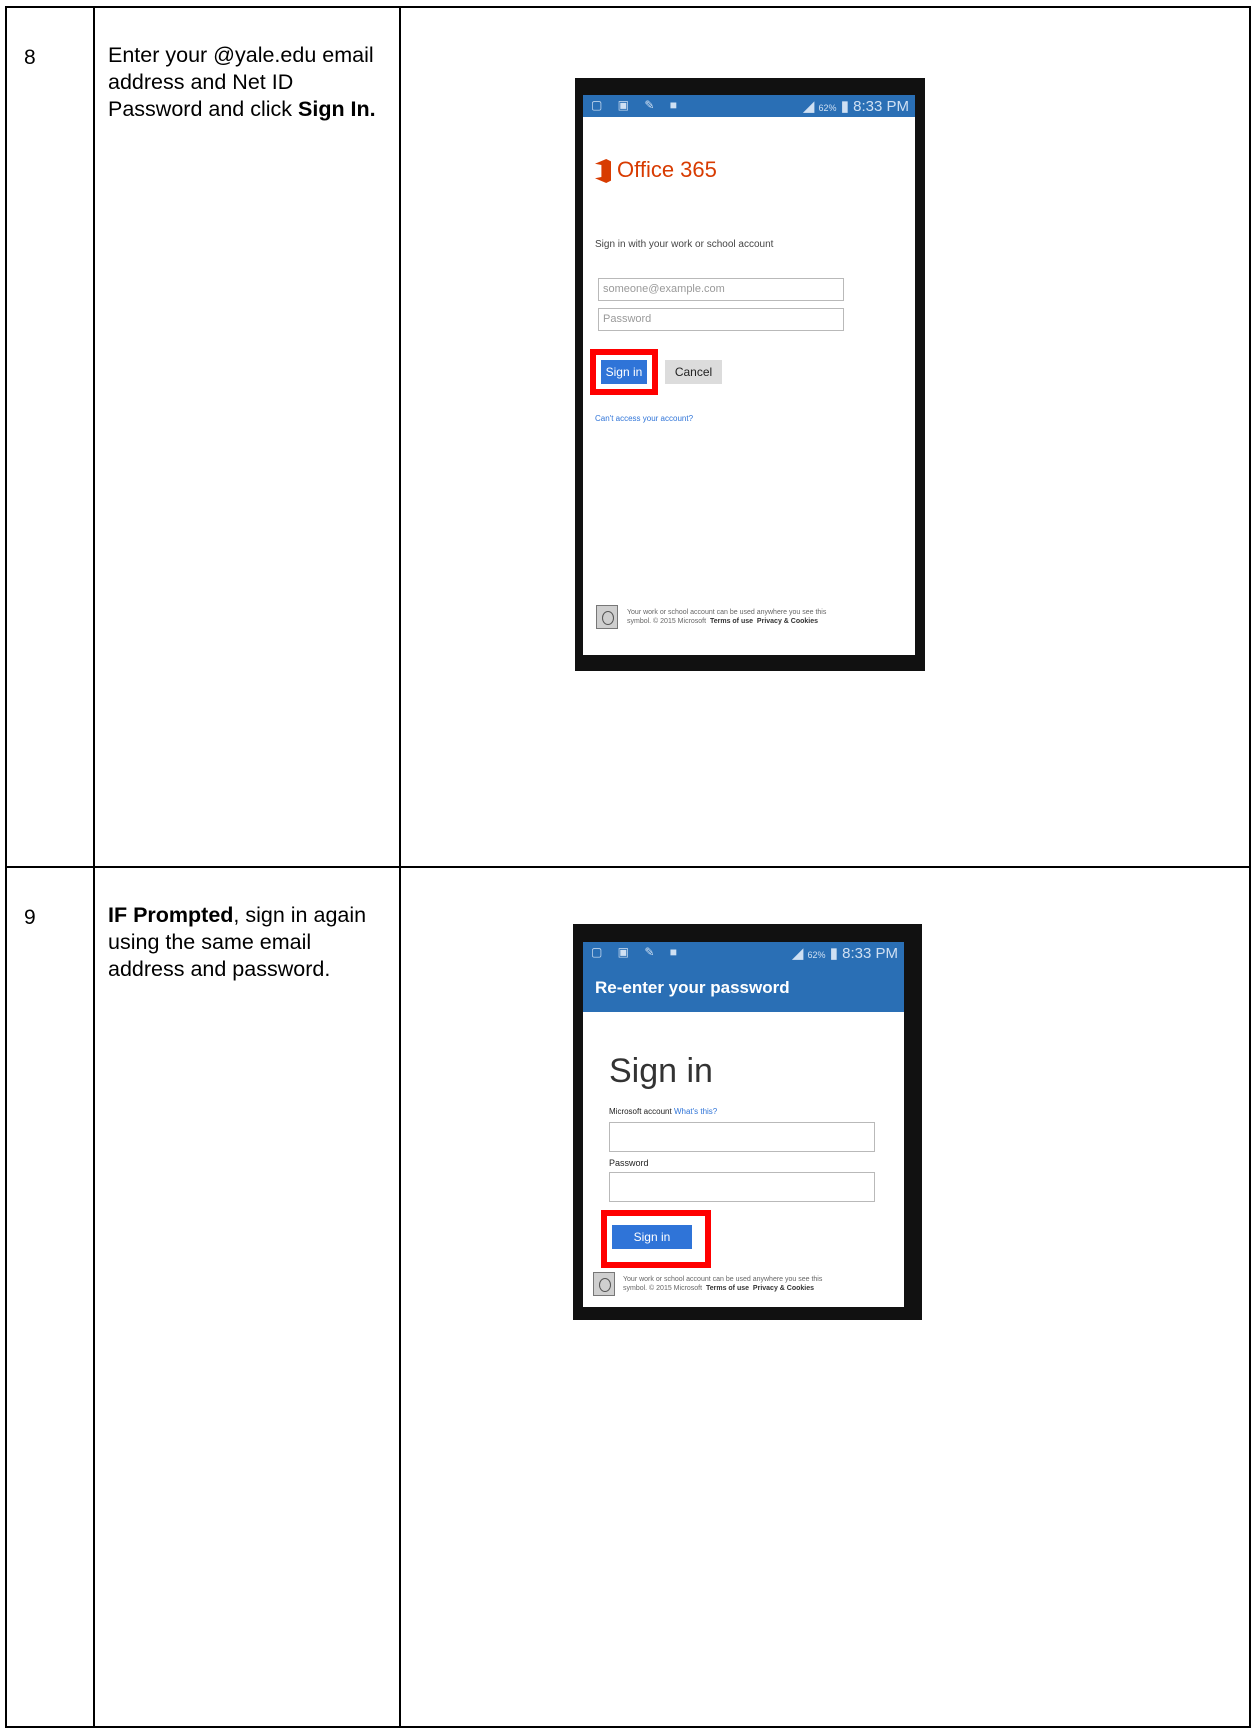  Describe the element at coordinates (692, 987) in the screenshot. I see `header-title: Re-enter your password` at that location.